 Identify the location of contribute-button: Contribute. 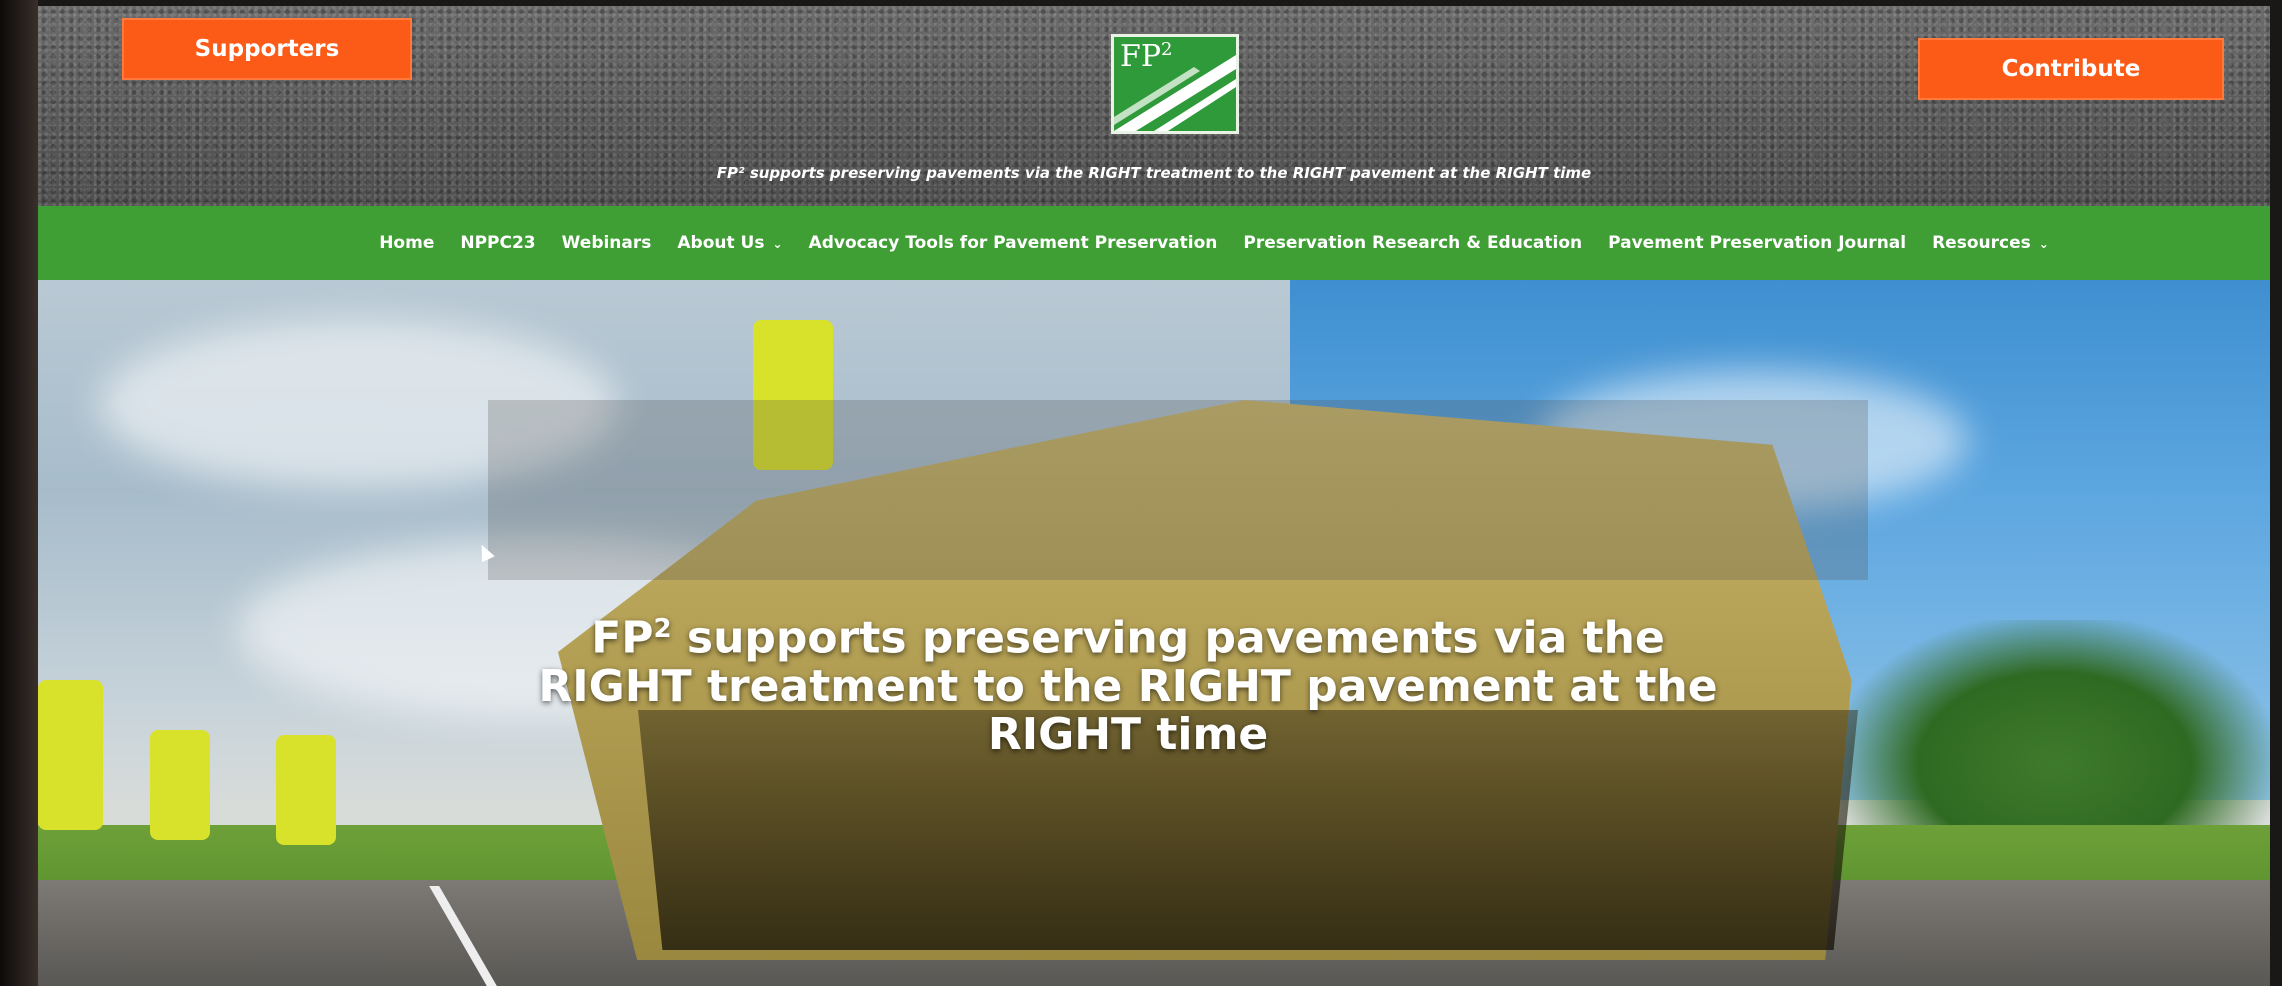
(2071, 69).